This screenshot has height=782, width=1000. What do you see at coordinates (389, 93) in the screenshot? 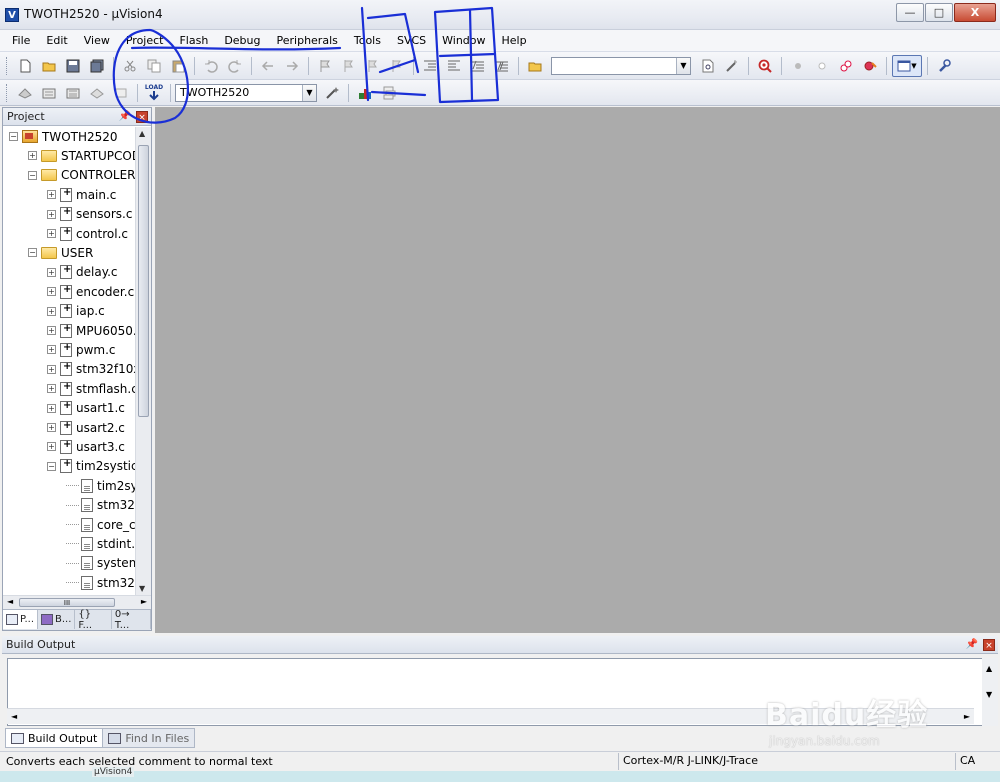
I see `file-extensions-button` at bounding box center [389, 93].